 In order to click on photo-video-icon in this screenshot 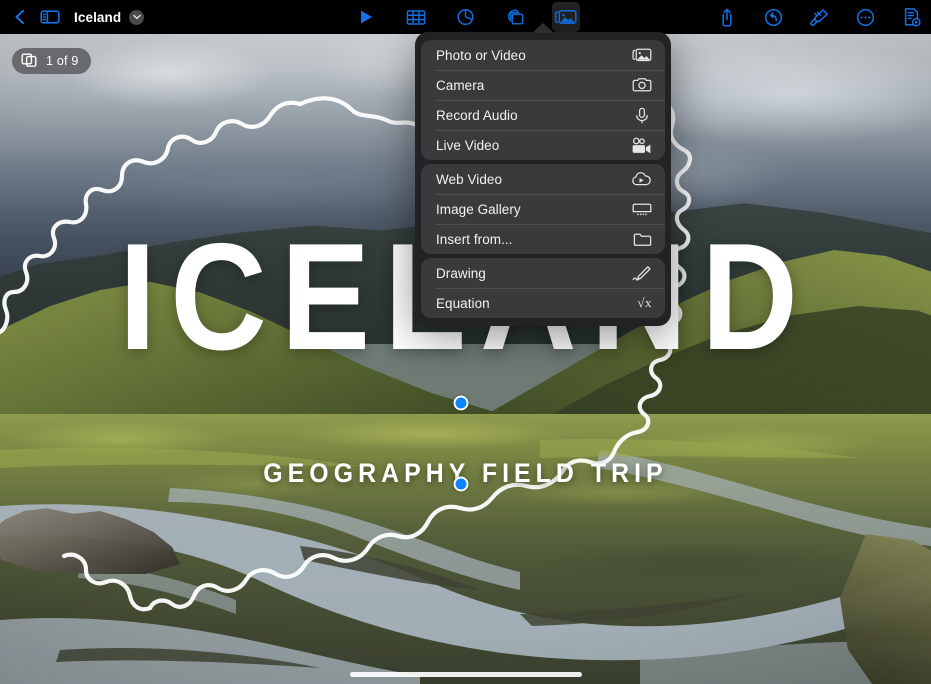, I will do `click(641, 55)`.